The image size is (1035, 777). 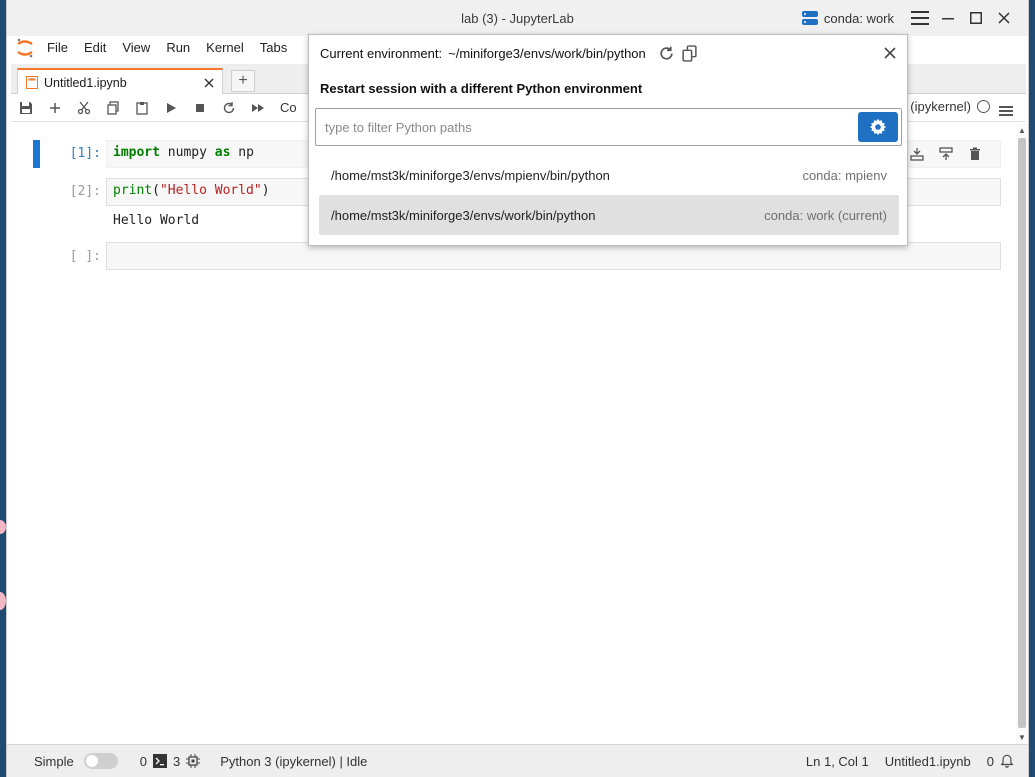 What do you see at coordinates (57, 48) in the screenshot?
I see `menu-file: File` at bounding box center [57, 48].